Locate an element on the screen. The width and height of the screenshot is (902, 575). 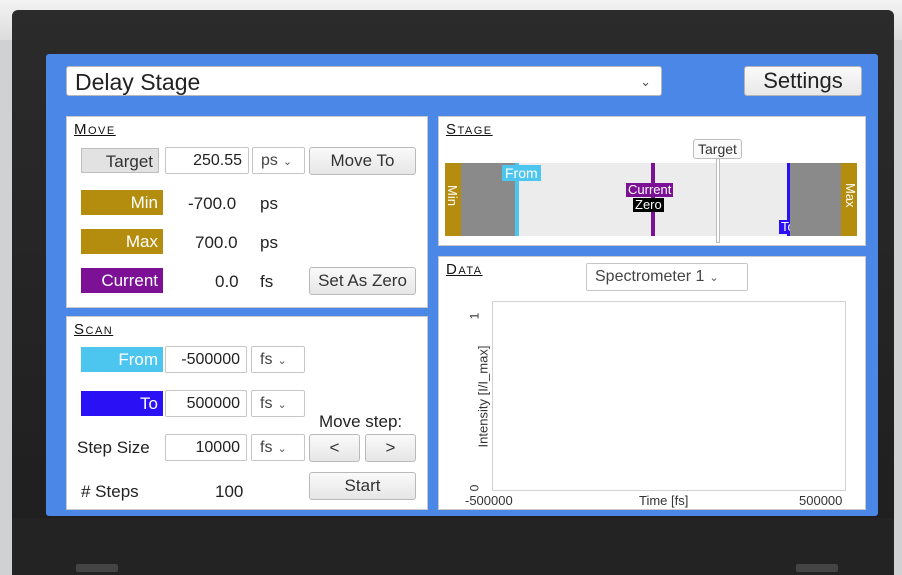
x-tick-left: -500000 is located at coordinates (489, 500).